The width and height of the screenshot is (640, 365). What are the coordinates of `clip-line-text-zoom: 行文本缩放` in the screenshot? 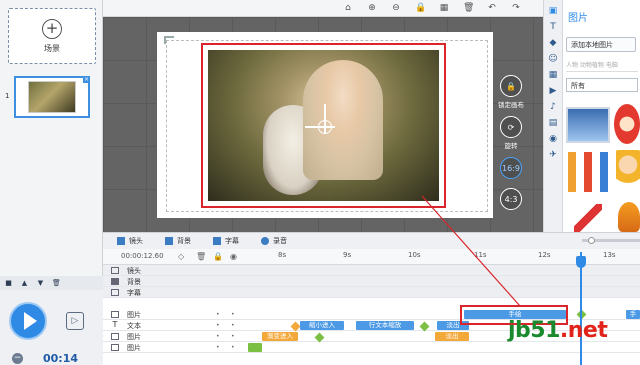 It's located at (385, 325).